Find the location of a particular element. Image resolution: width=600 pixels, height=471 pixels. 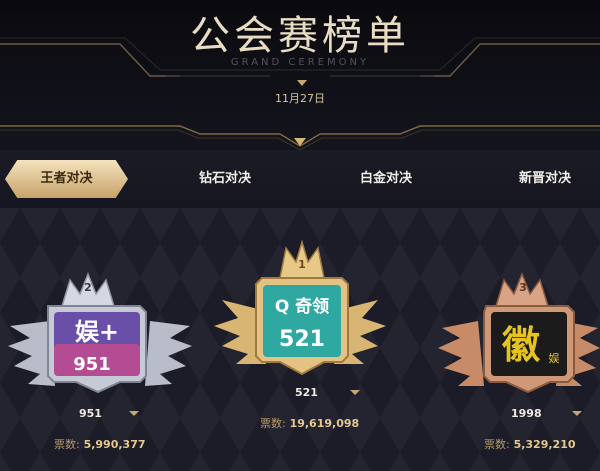

rank-number: 1 is located at coordinates (302, 264).